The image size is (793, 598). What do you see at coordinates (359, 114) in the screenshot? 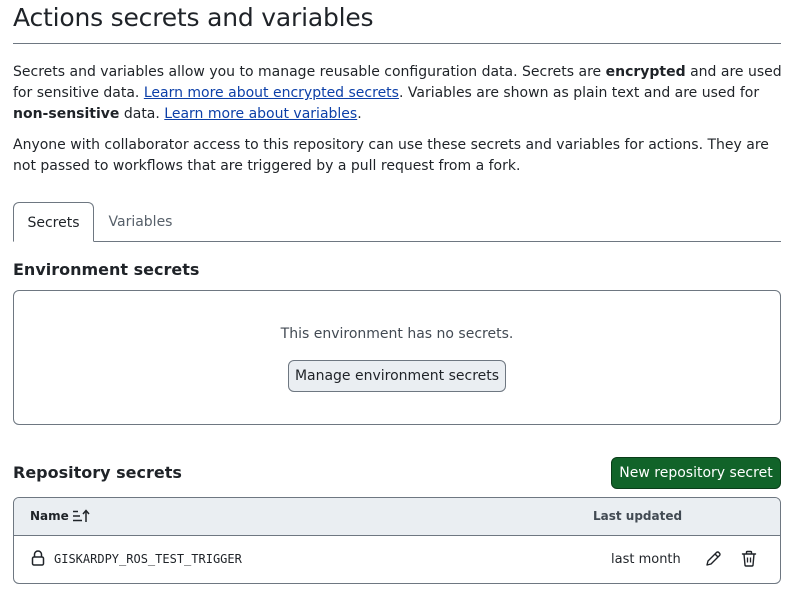
I see `intro-text-5: .` at bounding box center [359, 114].